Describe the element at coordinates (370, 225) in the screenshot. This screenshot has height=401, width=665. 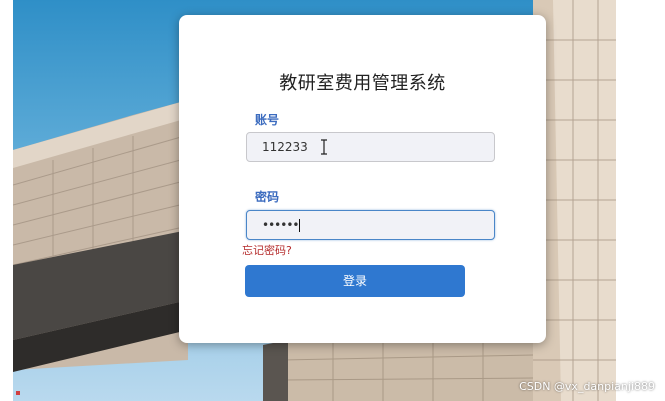
I see `password-input: ••••••` at that location.